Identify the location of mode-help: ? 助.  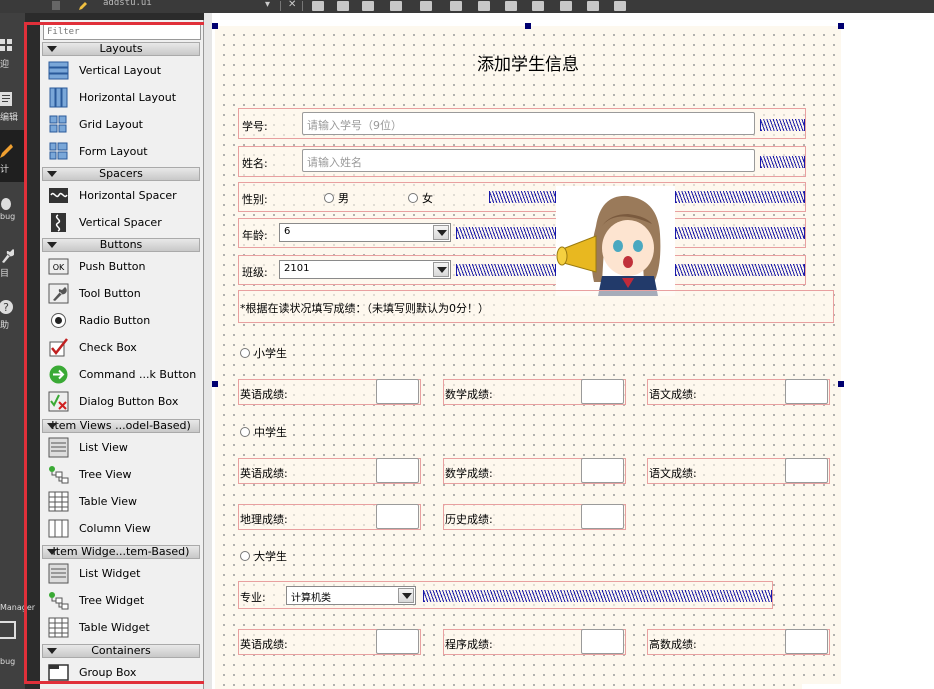
(12, 312).